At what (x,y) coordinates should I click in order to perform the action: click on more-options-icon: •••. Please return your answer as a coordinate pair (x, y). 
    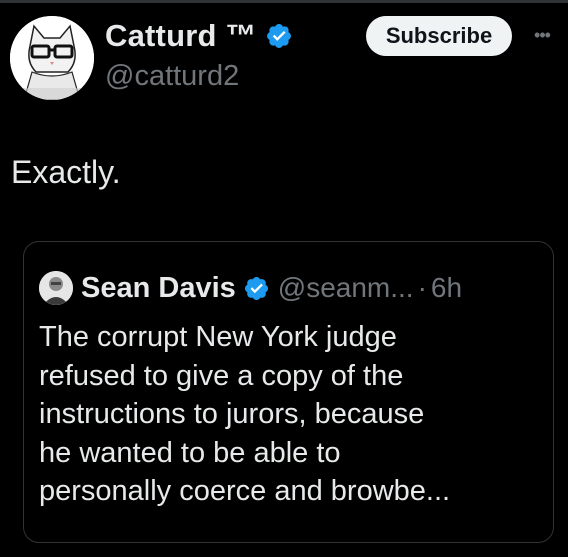
    Looking at the image, I should click on (542, 35).